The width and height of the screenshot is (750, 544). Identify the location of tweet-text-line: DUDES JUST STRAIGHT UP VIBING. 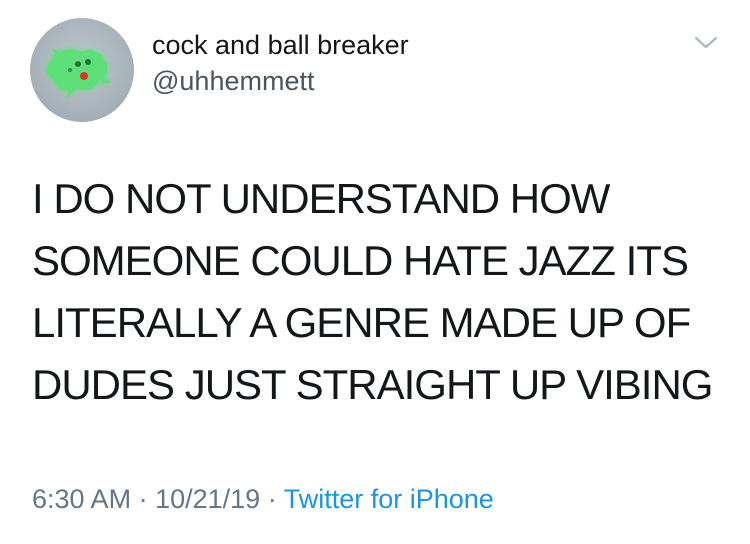
(372, 384).